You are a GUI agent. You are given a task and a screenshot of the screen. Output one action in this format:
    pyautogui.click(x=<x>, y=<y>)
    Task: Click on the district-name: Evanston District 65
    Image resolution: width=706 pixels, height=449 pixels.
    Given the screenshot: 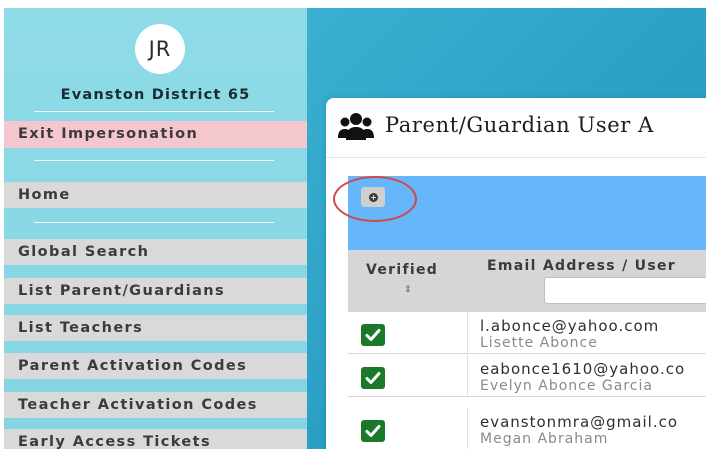 What is the action you would take?
    pyautogui.click(x=155, y=95)
    